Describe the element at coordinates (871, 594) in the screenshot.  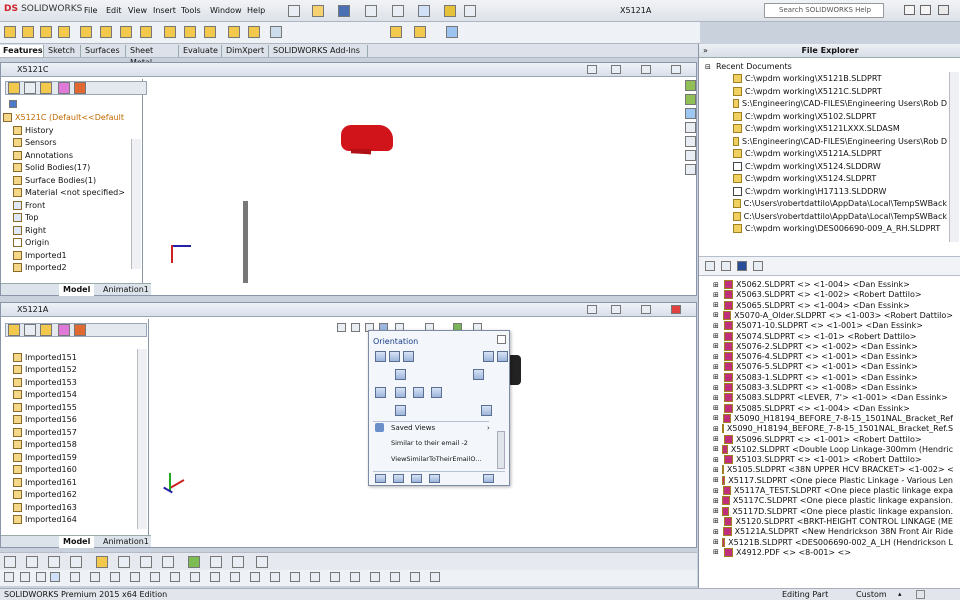
I see `status-units: Custom` at that location.